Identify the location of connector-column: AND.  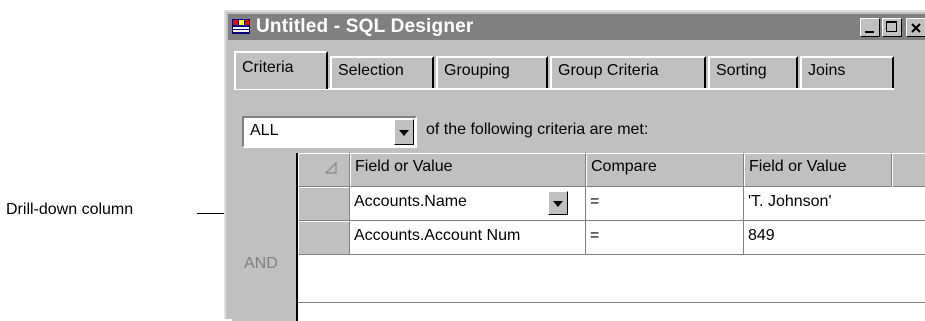
(265, 237).